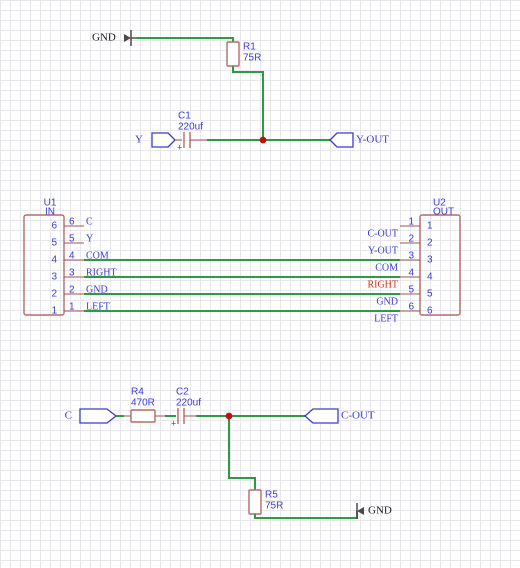 Image resolution: width=520 pixels, height=568 pixels. What do you see at coordinates (83, 274) in the screenshot?
I see `connector-u1-pin-3: 3 3 RIGHT` at bounding box center [83, 274].